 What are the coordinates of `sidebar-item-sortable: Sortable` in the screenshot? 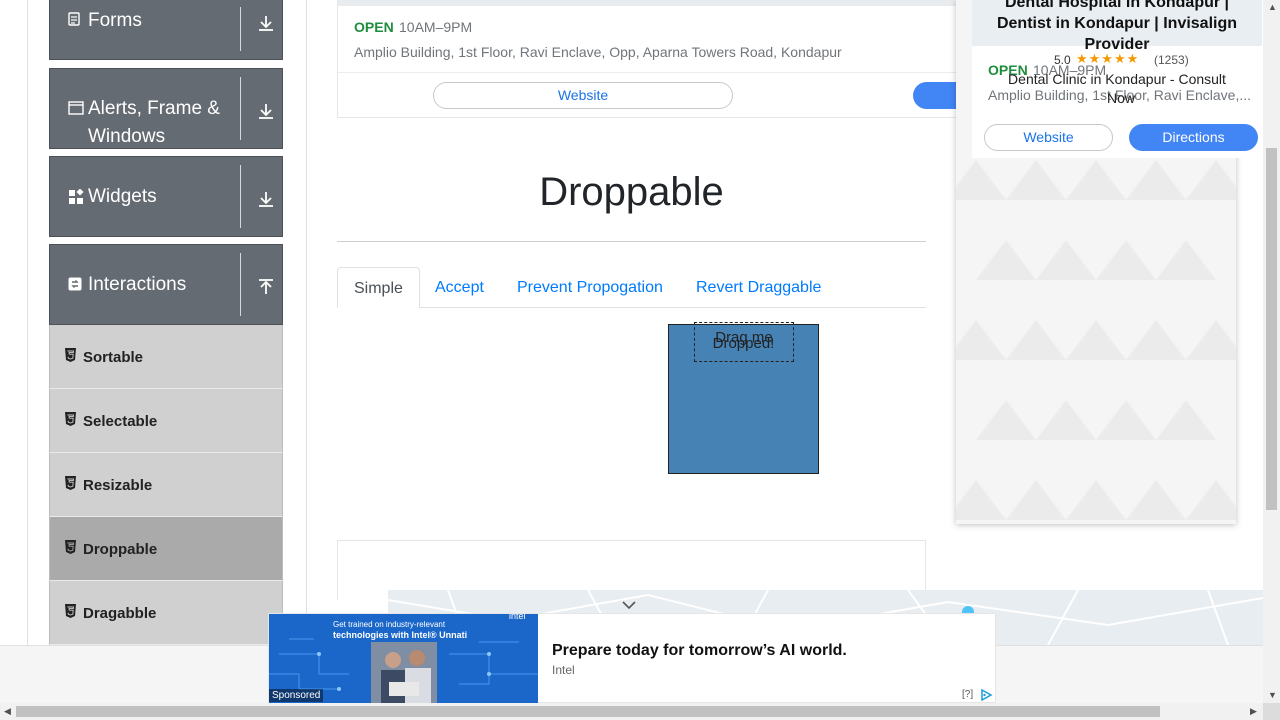 It's located at (166, 357).